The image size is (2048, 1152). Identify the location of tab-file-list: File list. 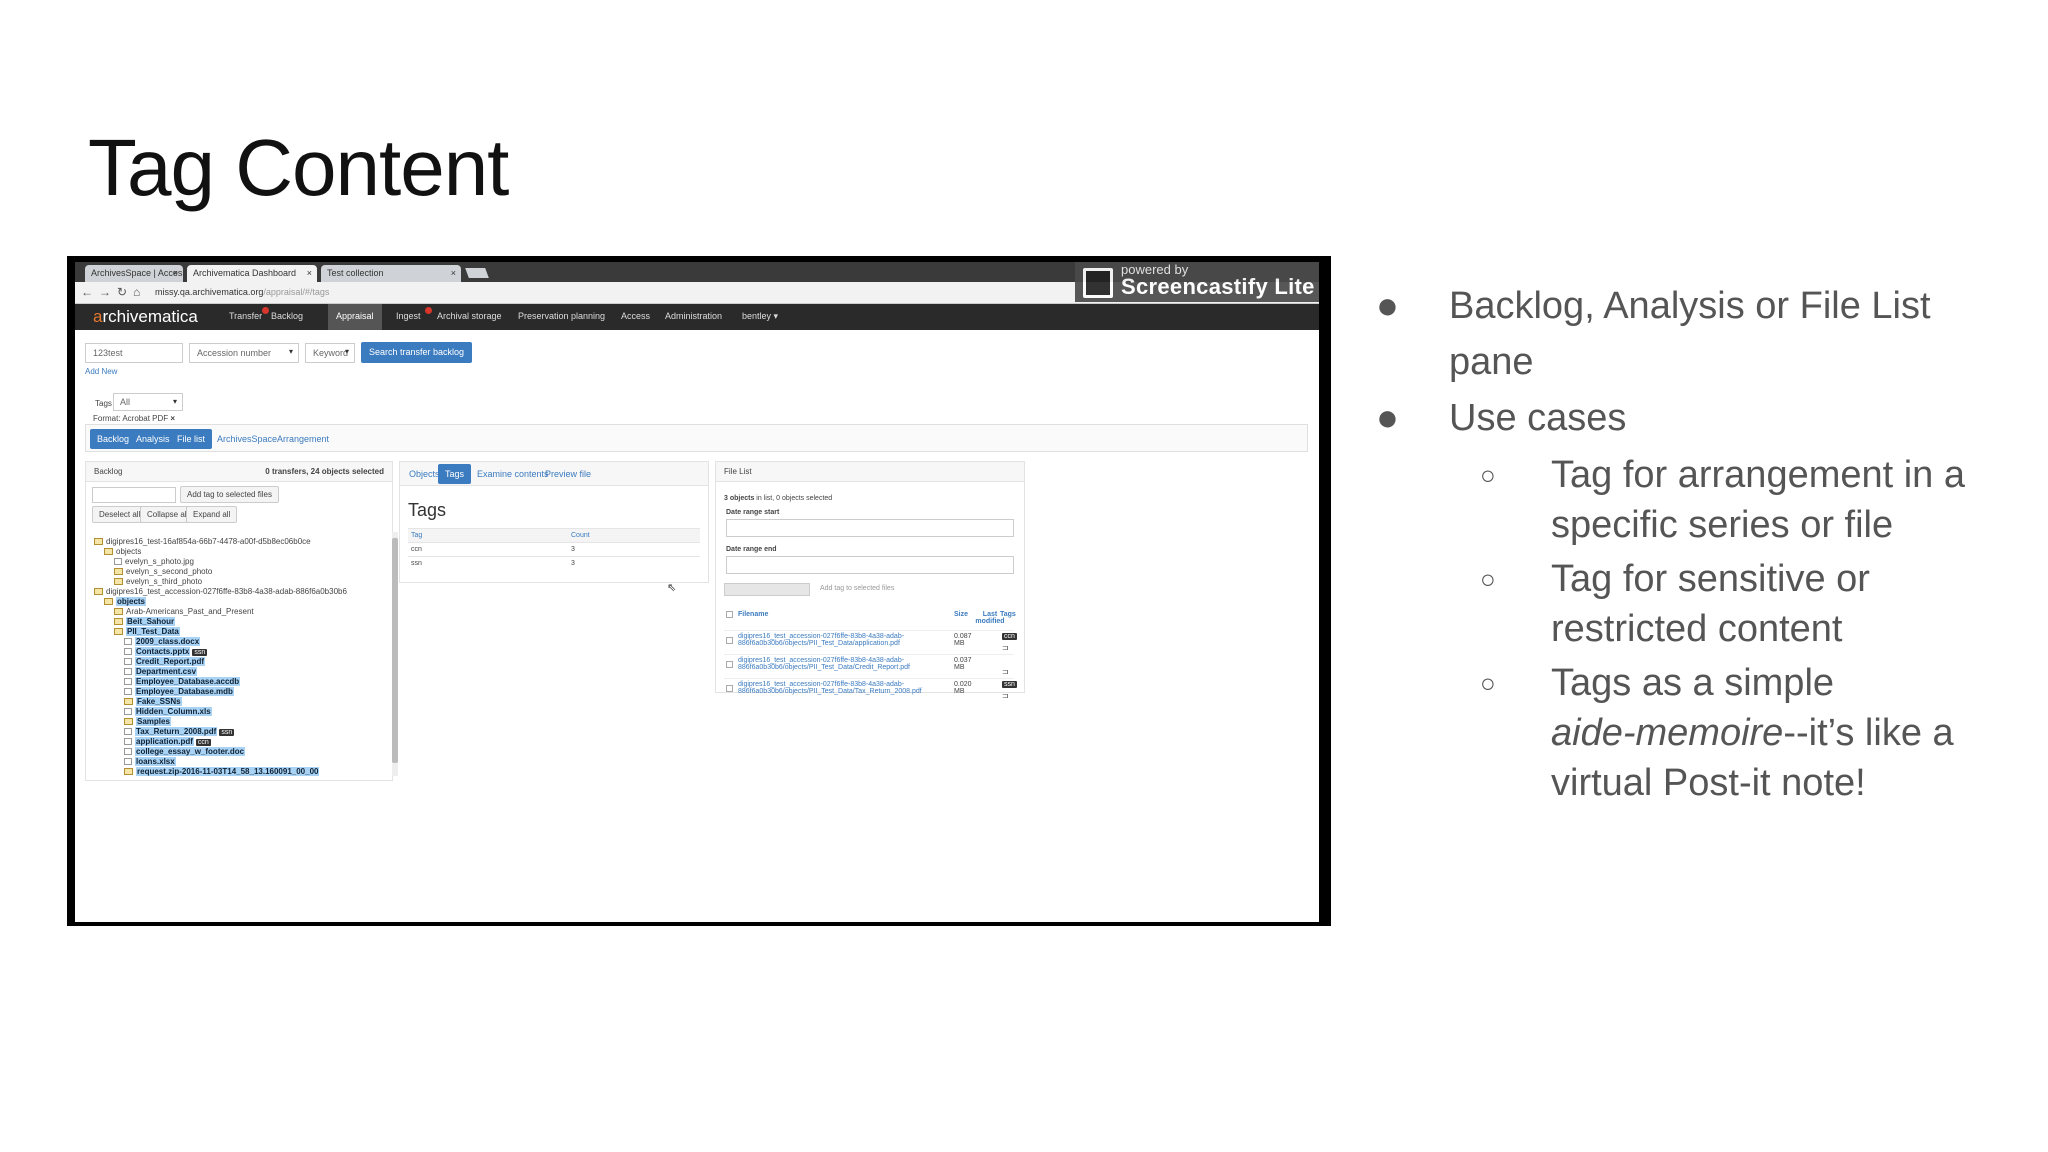
(191, 439).